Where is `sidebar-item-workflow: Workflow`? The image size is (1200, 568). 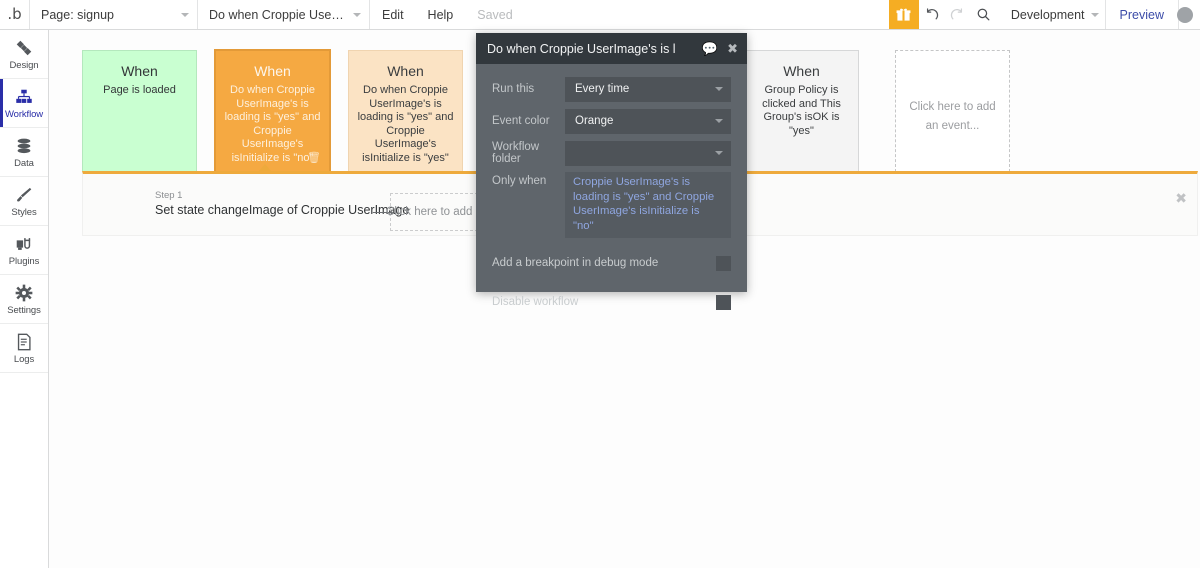 sidebar-item-workflow: Workflow is located at coordinates (24, 103).